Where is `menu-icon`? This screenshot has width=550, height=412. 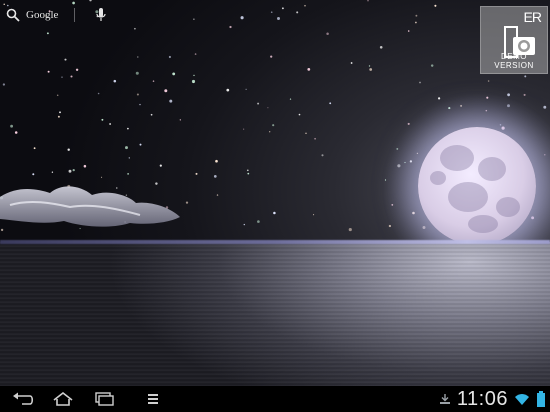 menu-icon is located at coordinates (153, 399).